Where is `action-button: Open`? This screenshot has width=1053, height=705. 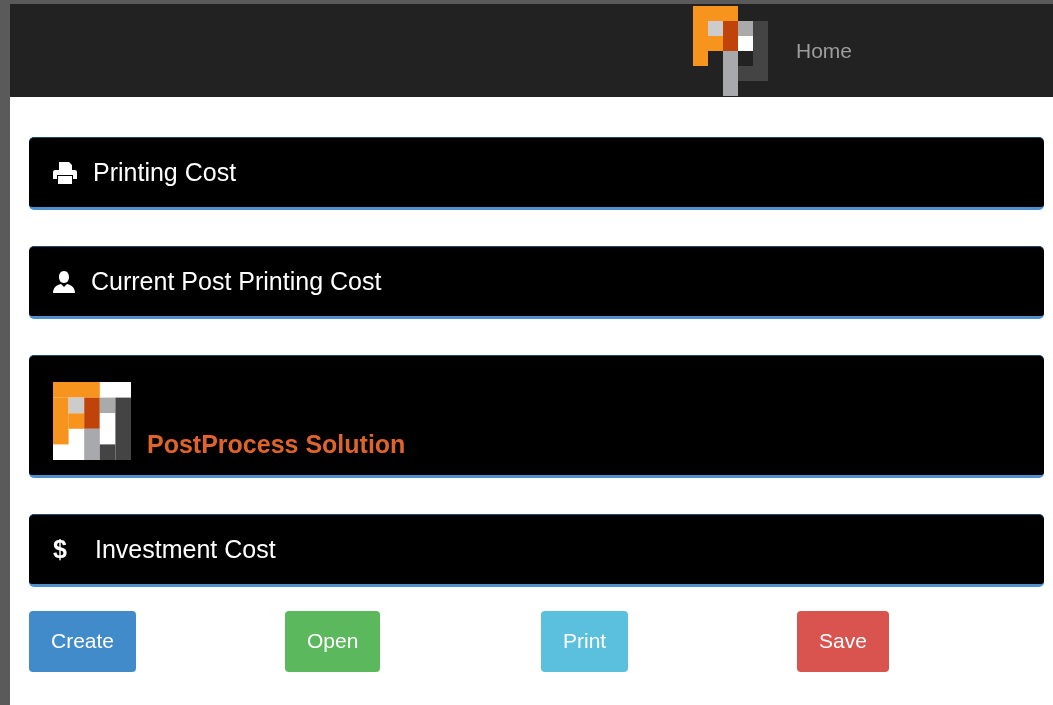 action-button: Open is located at coordinates (333, 641).